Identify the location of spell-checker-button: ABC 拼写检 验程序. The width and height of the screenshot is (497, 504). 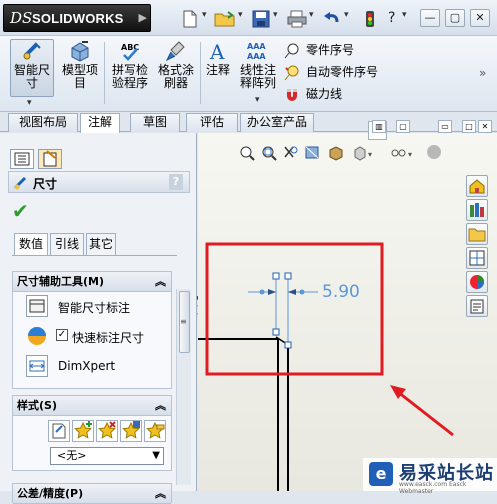
(130, 65).